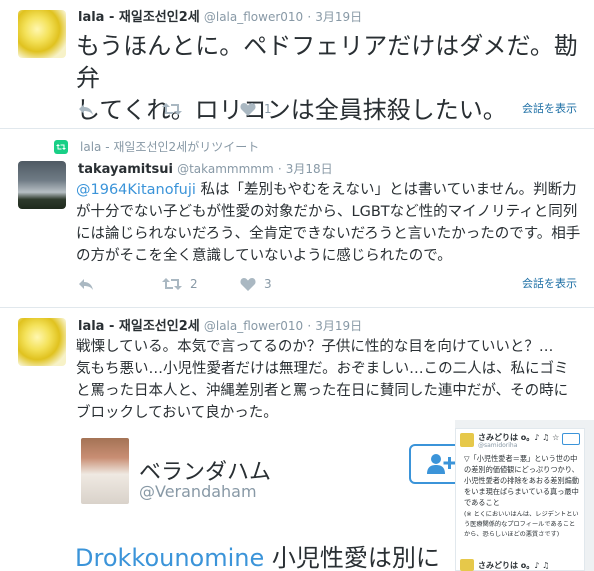 The image size is (594, 571). I want to click on tweet-header: takayamitsui @takammmmm · 3月18日, so click(205, 169).